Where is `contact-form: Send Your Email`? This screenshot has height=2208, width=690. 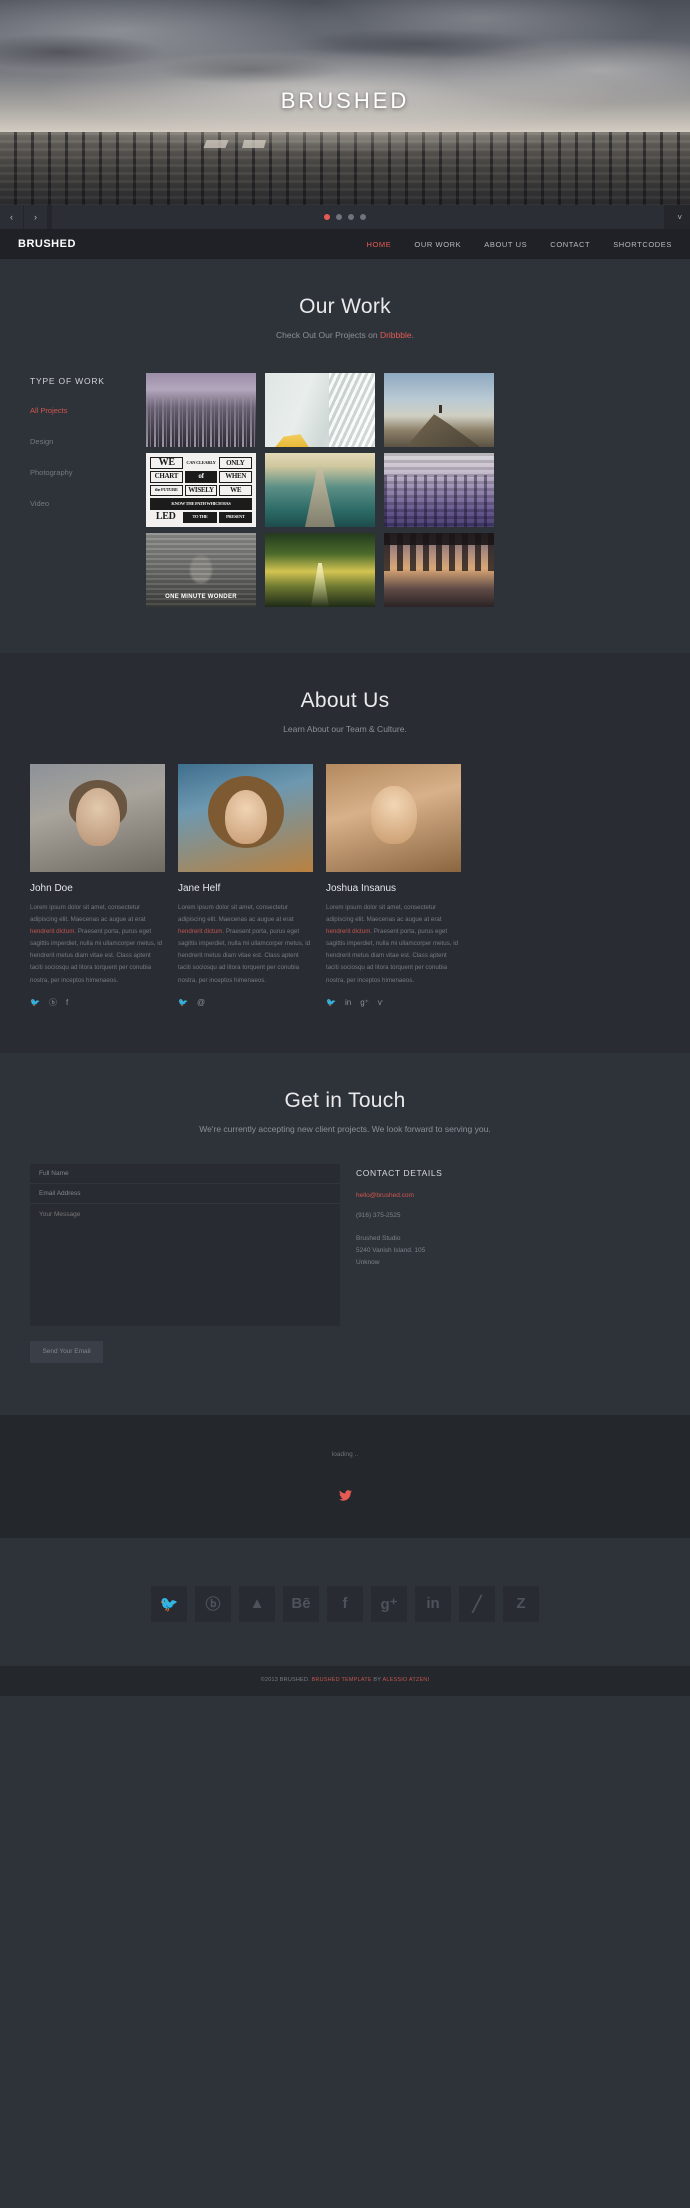
contact-form: Send Your Email is located at coordinates (185, 1263).